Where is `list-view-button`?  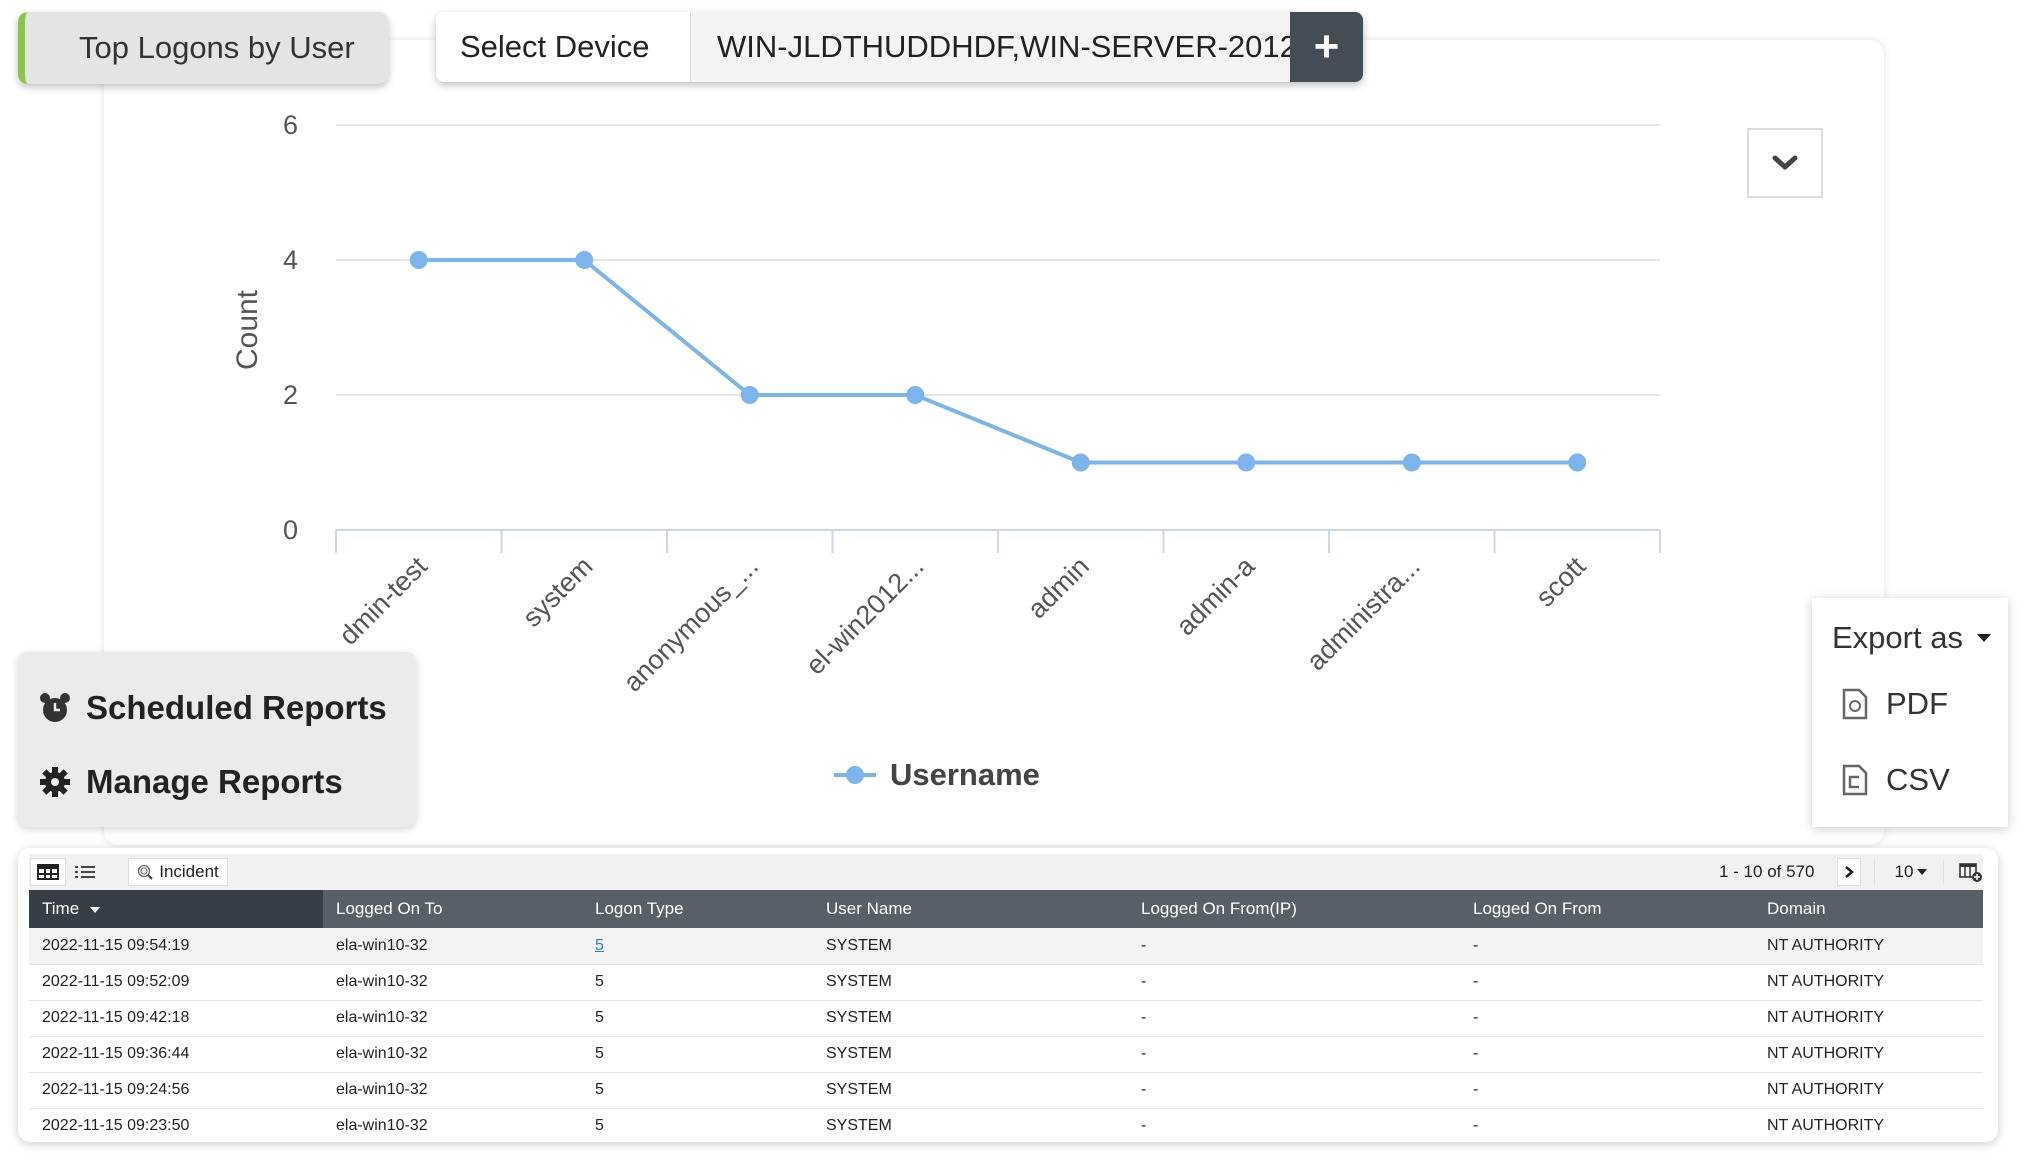 list-view-button is located at coordinates (85, 872).